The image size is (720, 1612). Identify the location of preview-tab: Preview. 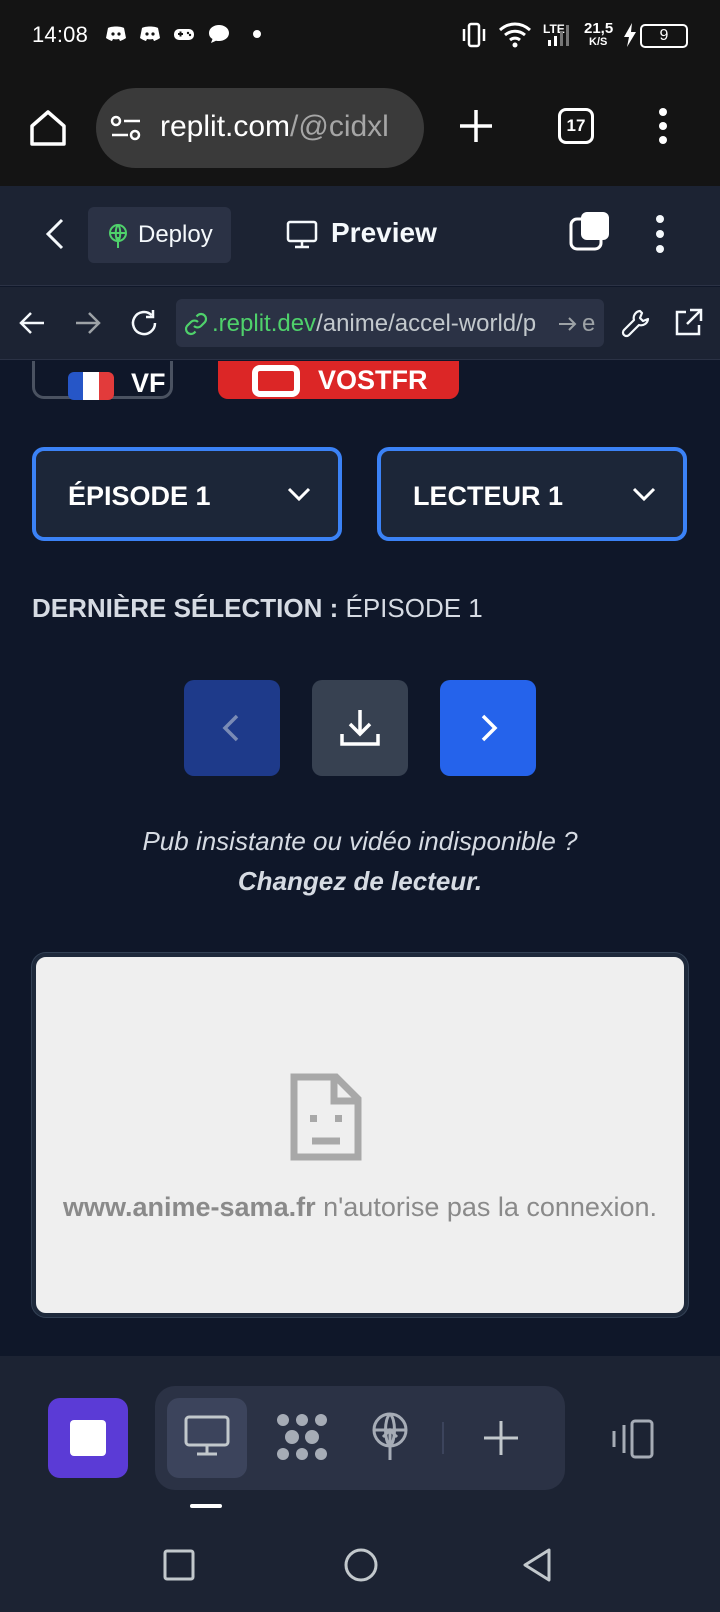
(363, 236).